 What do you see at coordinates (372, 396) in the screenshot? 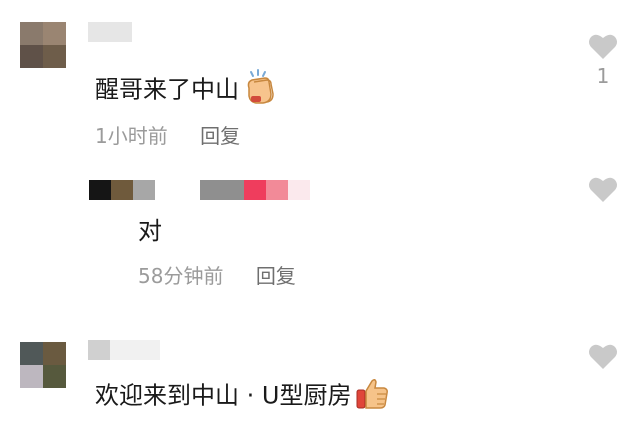
I see `thumbs-up-icon` at bounding box center [372, 396].